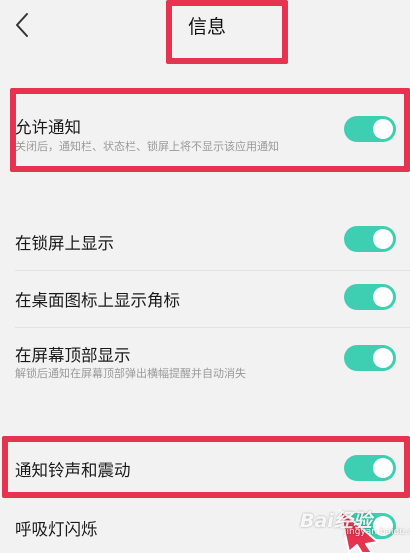 Image resolution: width=410 pixels, height=553 pixels. What do you see at coordinates (97, 300) in the screenshot?
I see `setting-title: 在桌面图标上显示角标` at bounding box center [97, 300].